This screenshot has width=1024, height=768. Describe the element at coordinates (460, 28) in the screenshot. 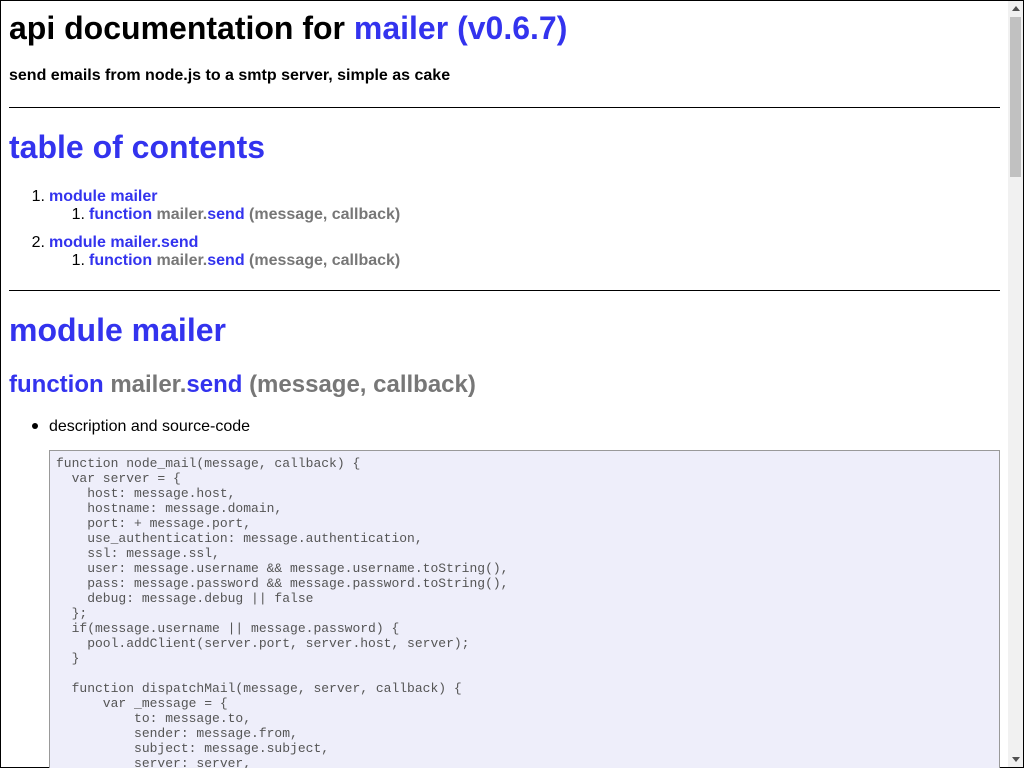

I see `package-link: mailer (v0.6.7)` at that location.